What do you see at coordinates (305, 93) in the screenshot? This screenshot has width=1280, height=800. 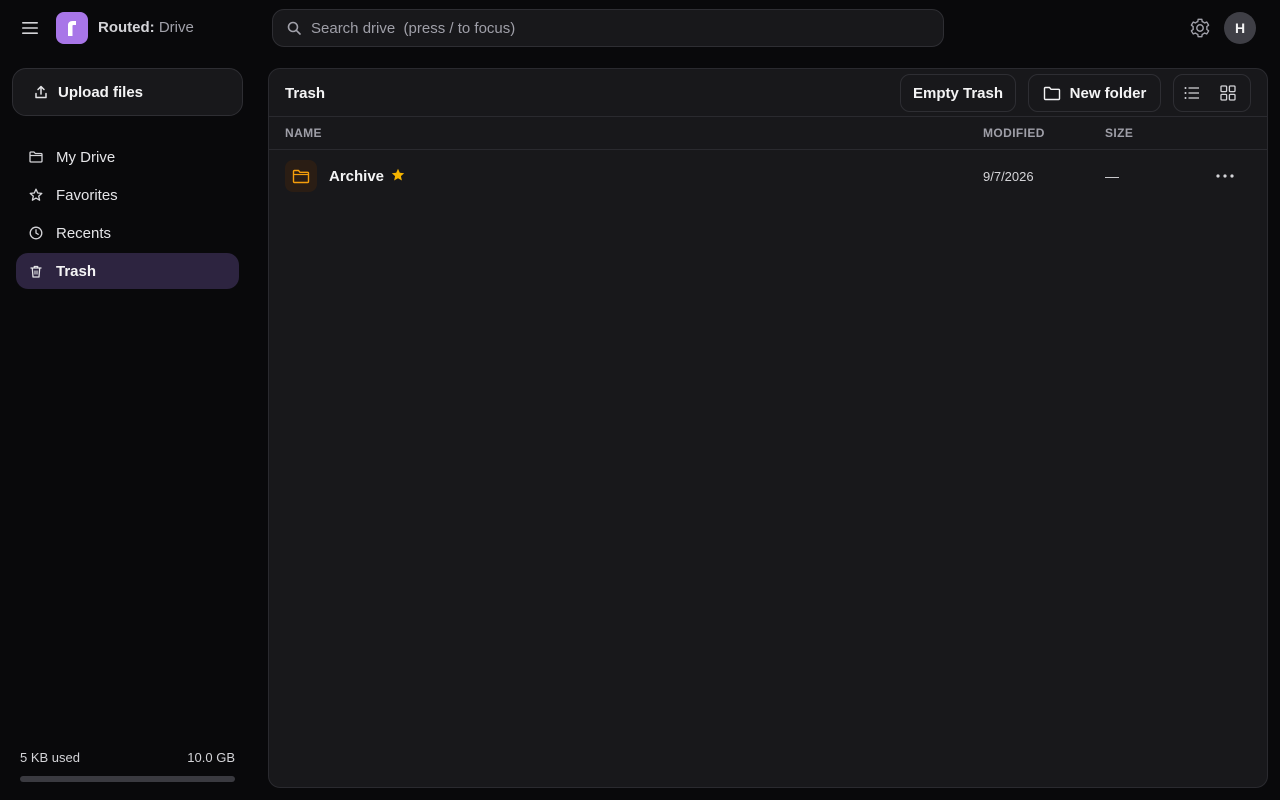 I see `page-title: Trash` at bounding box center [305, 93].